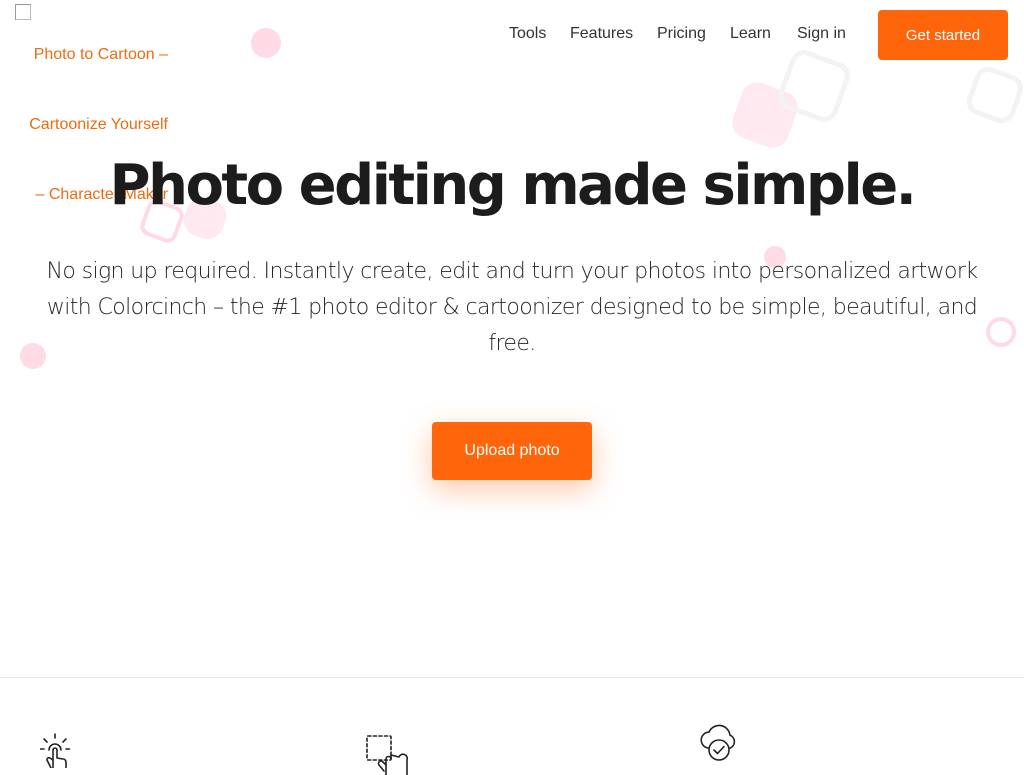 This screenshot has height=775, width=1024. Describe the element at coordinates (943, 35) in the screenshot. I see `get-started-button: Get started` at that location.